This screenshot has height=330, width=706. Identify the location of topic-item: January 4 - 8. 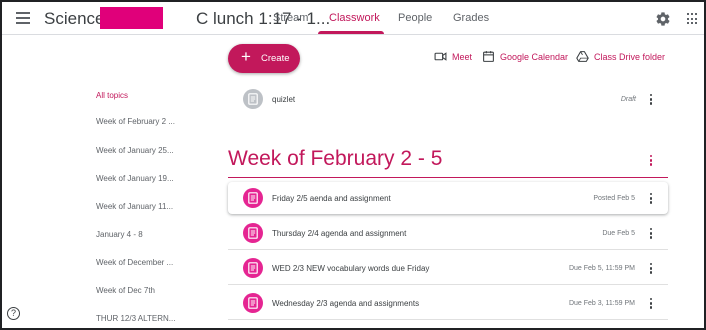
(119, 234).